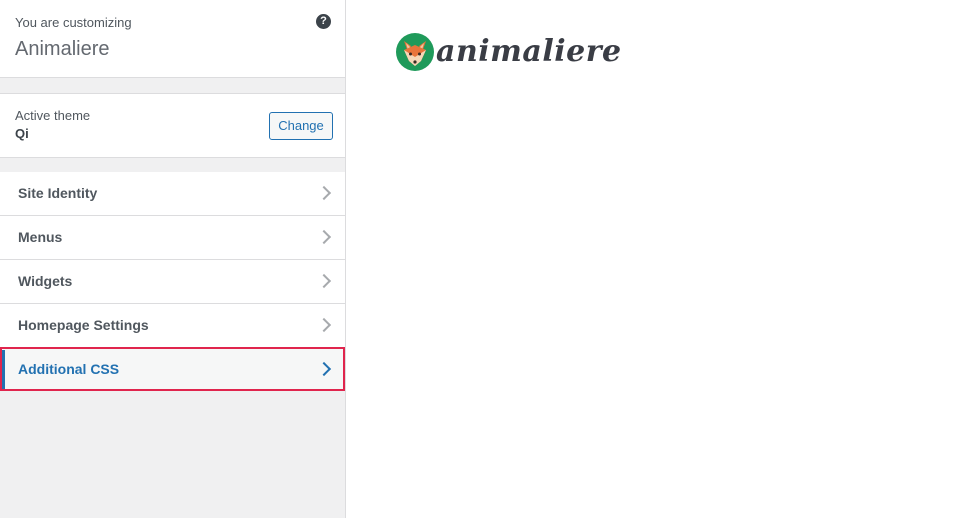  I want to click on menu-item-label: Widgets, so click(45, 281).